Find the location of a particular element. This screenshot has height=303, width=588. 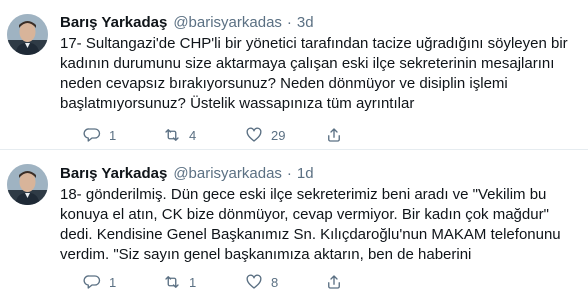

tweet-actions: 1 4 29 is located at coordinates (201, 135).